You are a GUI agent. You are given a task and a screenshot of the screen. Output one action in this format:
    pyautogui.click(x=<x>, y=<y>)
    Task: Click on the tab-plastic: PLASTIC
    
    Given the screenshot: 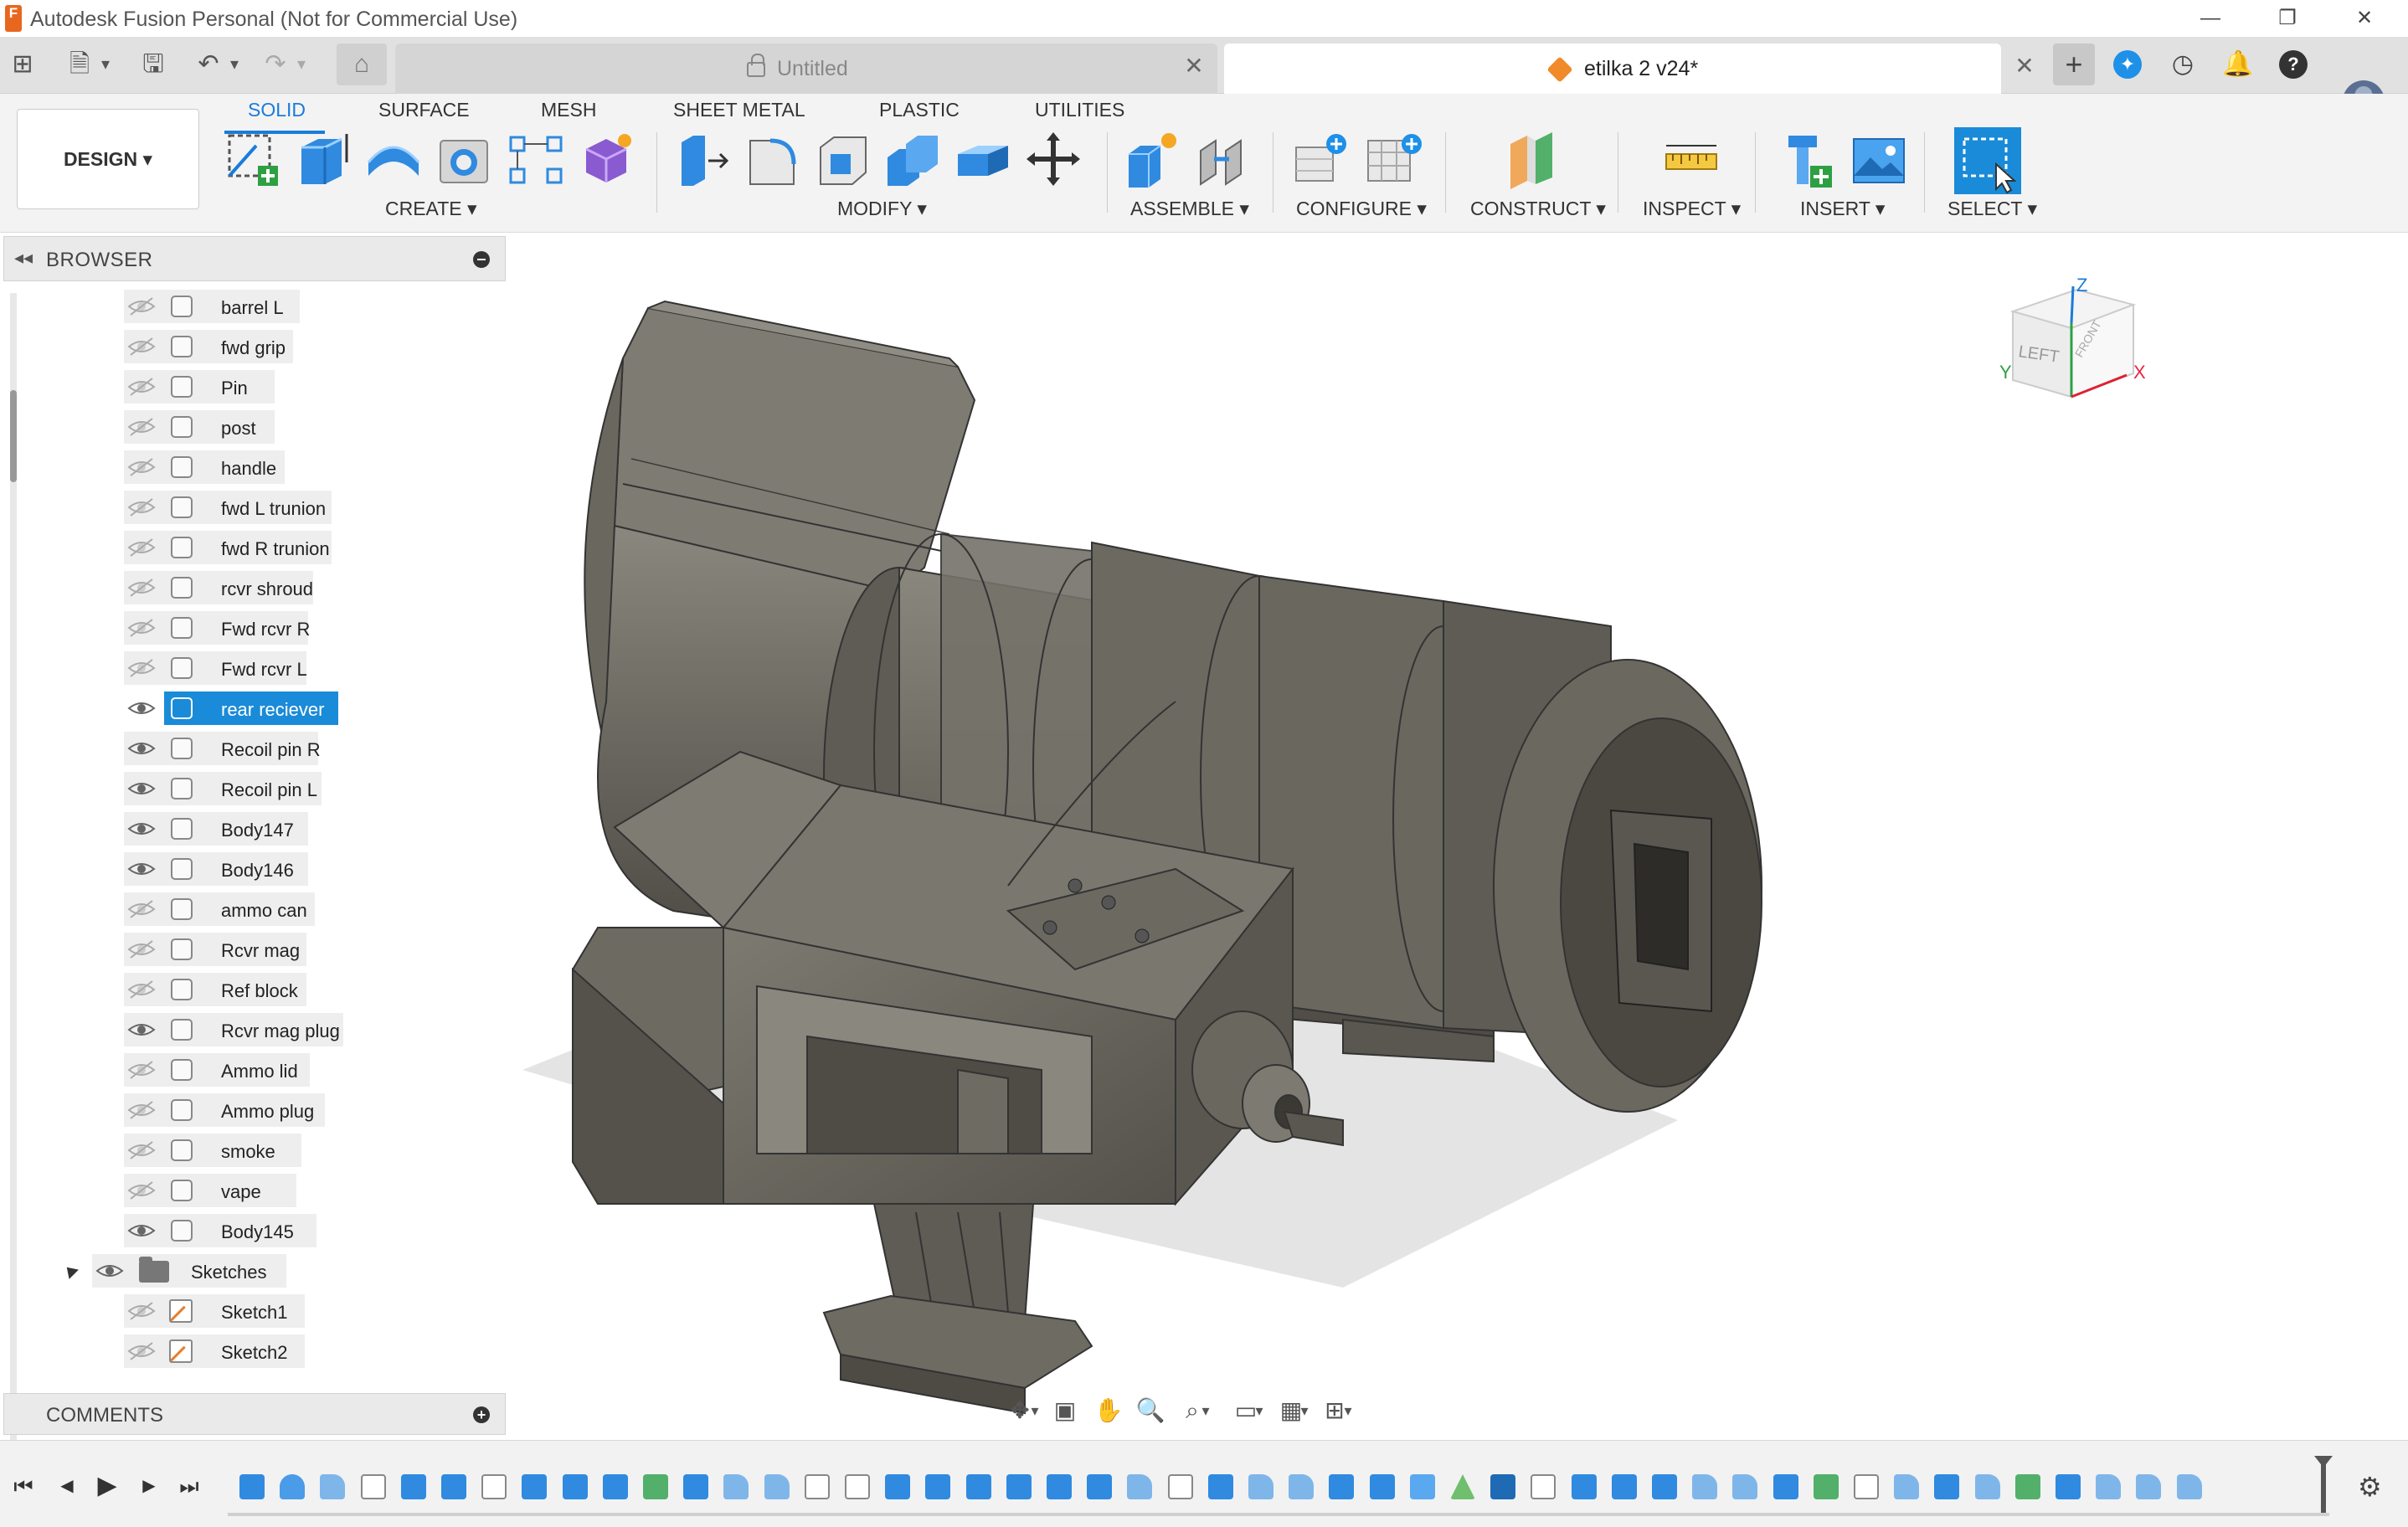 What is the action you would take?
    pyautogui.click(x=920, y=110)
    